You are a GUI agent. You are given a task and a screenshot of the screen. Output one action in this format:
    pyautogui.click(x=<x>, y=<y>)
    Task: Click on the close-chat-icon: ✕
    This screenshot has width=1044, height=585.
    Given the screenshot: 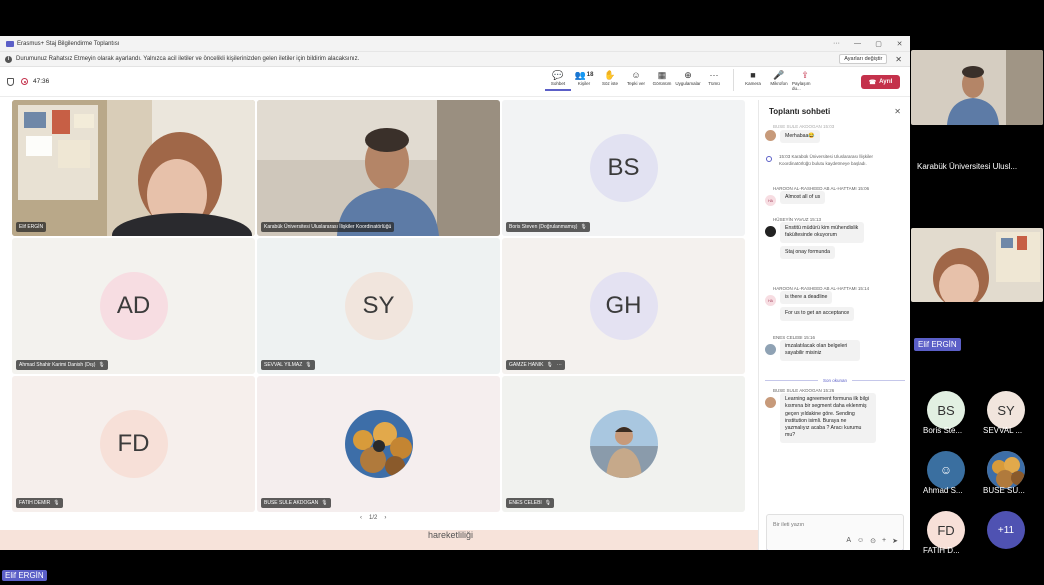 What is the action you would take?
    pyautogui.click(x=897, y=111)
    